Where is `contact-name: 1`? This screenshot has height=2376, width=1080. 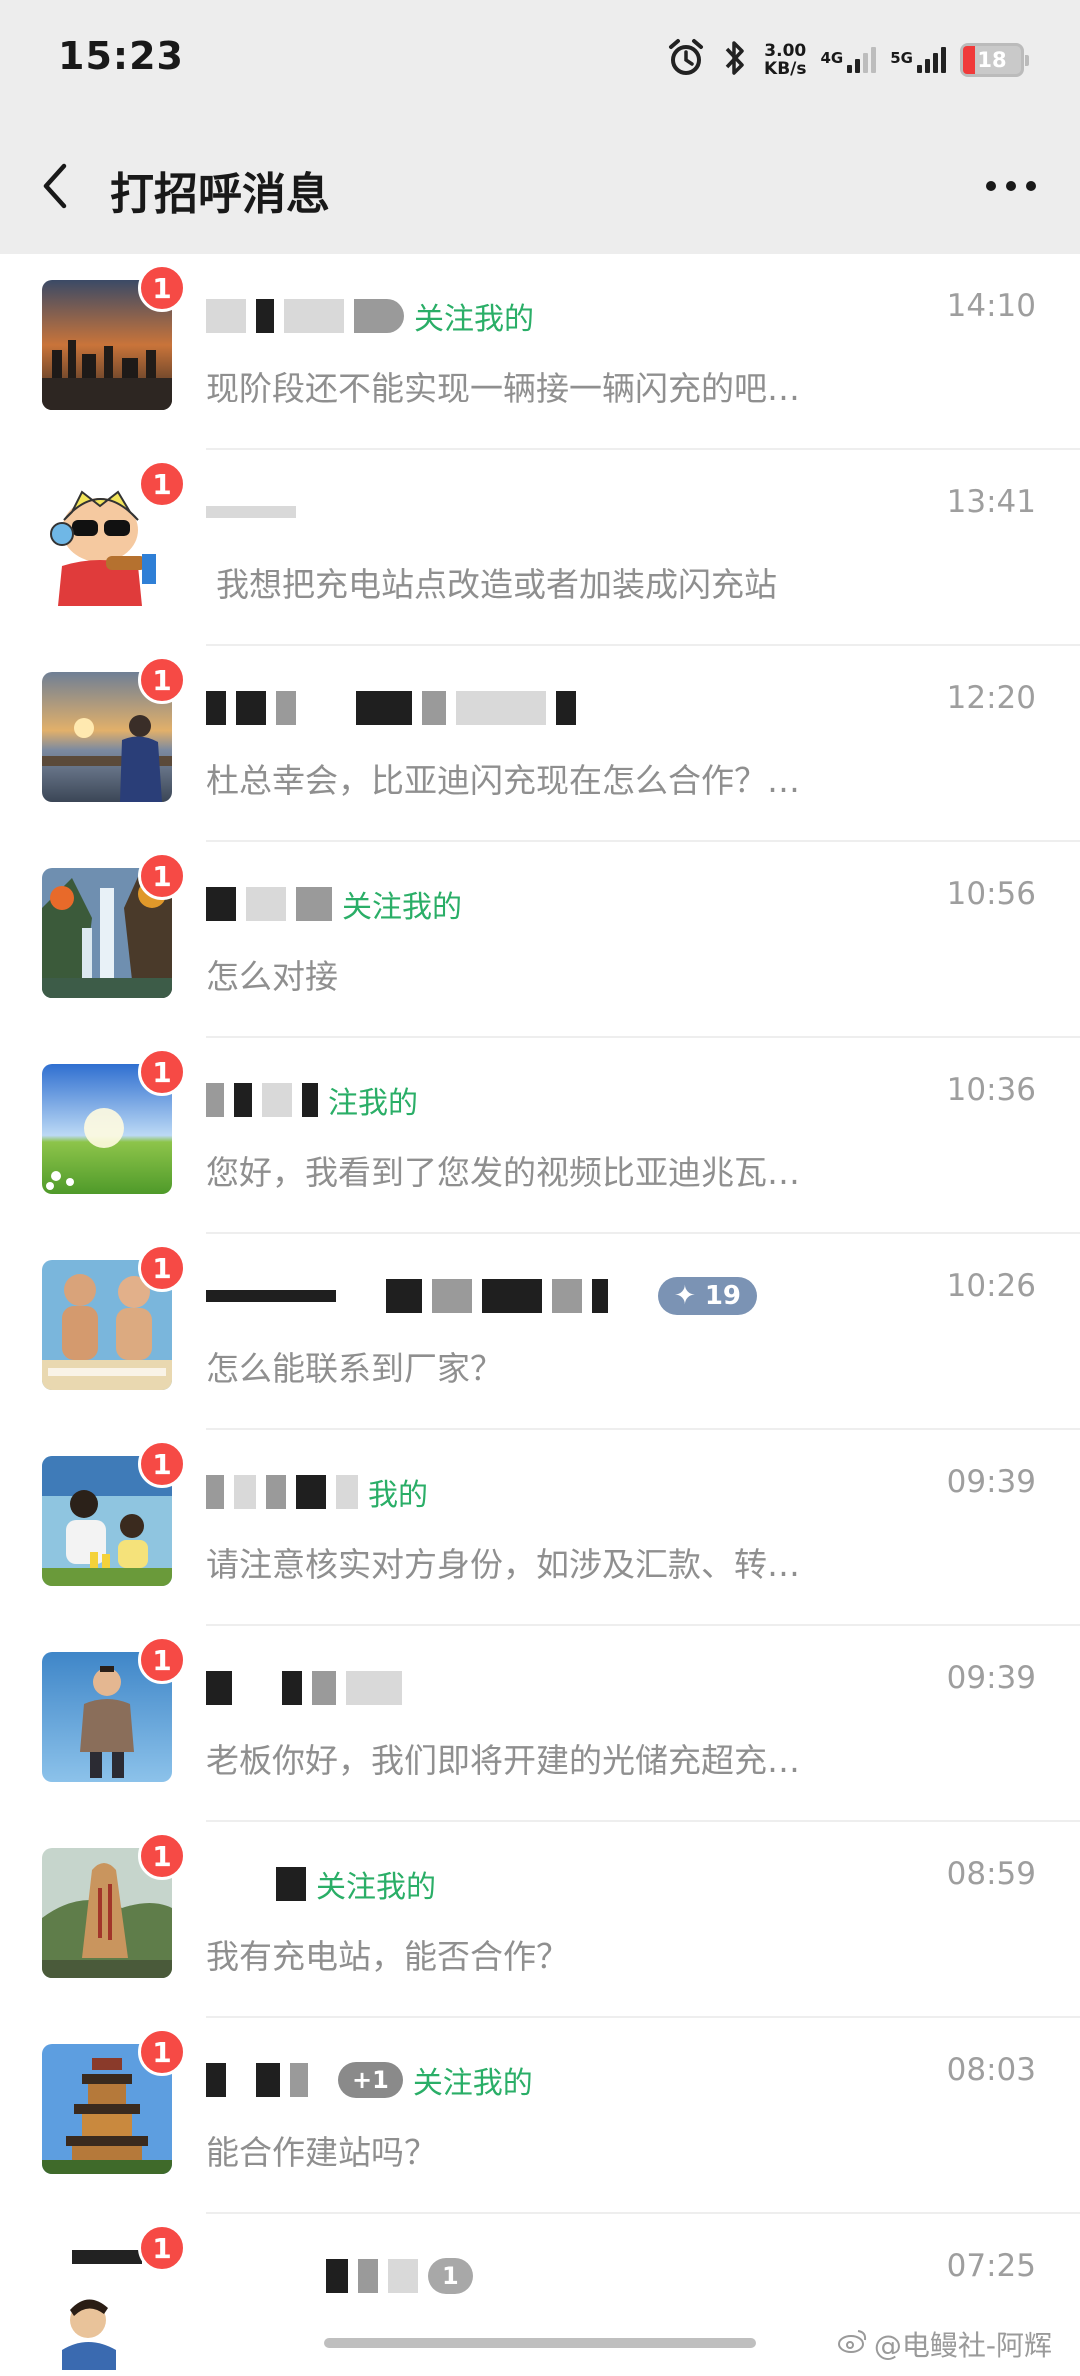
contact-name: 1 is located at coordinates (339, 2276).